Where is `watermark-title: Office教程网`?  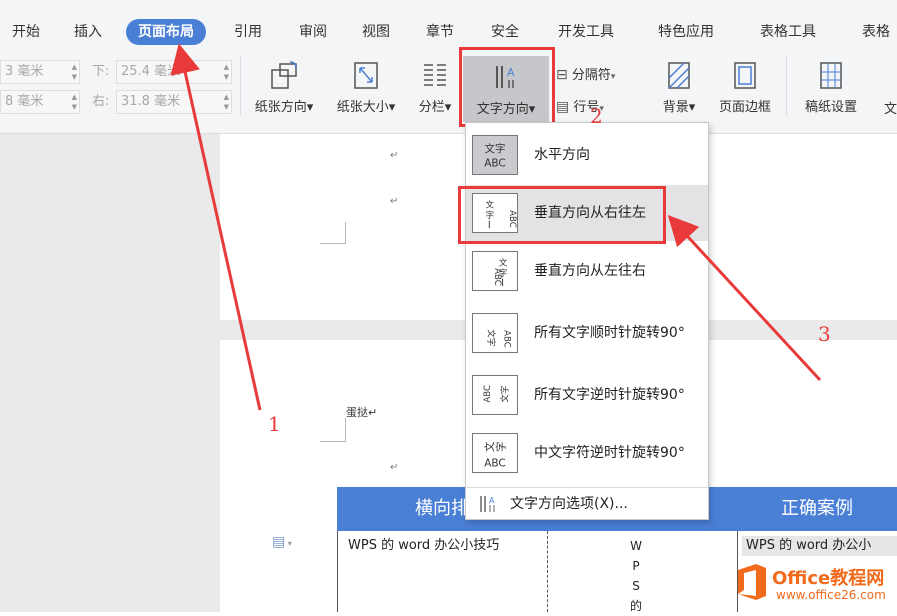 watermark-title: Office教程网 is located at coordinates (828, 578).